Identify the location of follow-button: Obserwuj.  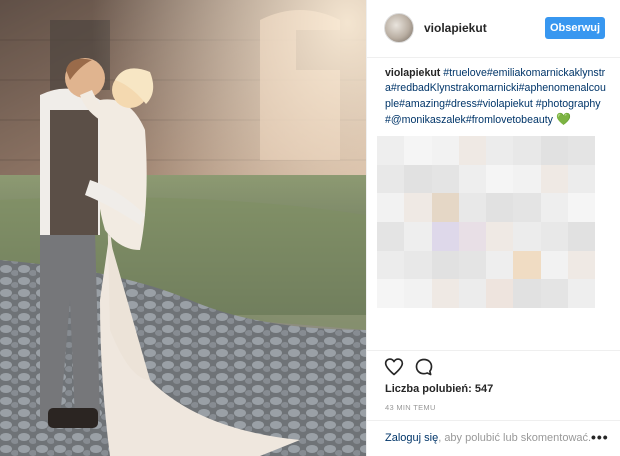
(575, 28).